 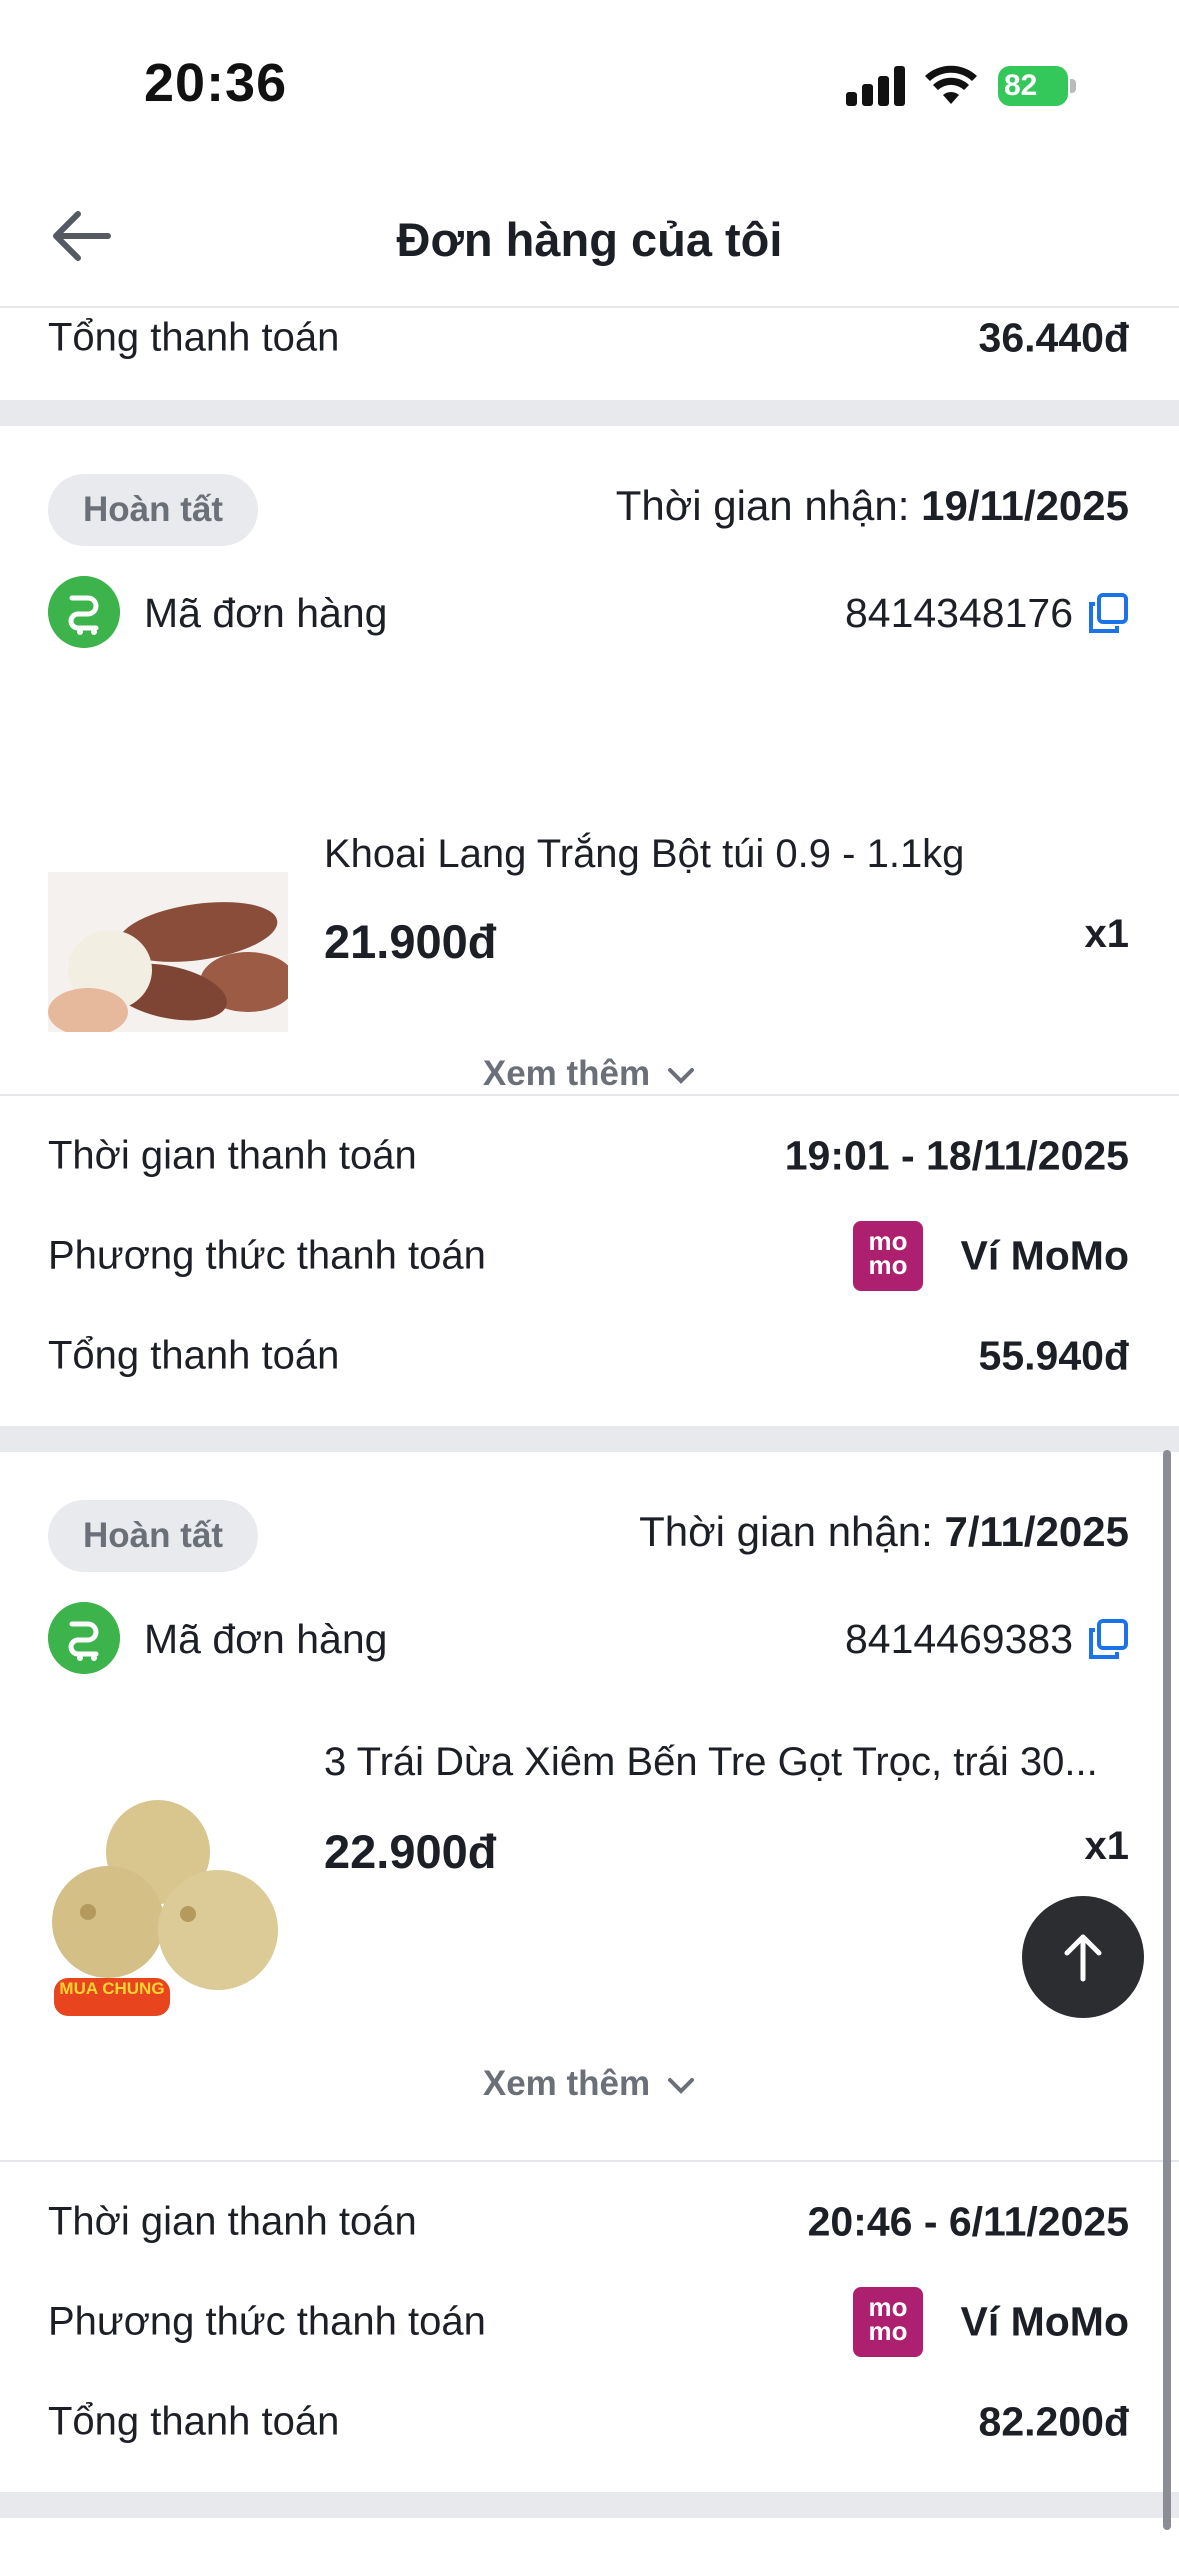 What do you see at coordinates (589, 1356) in the screenshot?
I see `total-row: Tổng thanh toán 55.940đ` at bounding box center [589, 1356].